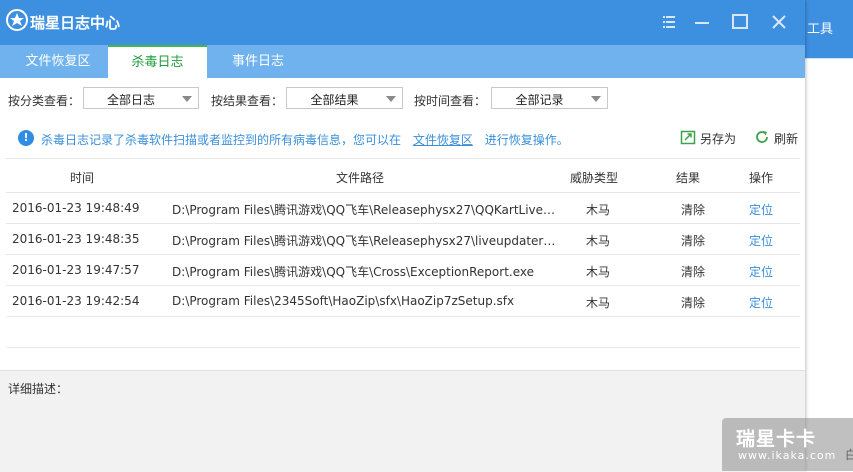 This screenshot has width=853, height=472. What do you see at coordinates (779, 22) in the screenshot?
I see `close-icon` at bounding box center [779, 22].